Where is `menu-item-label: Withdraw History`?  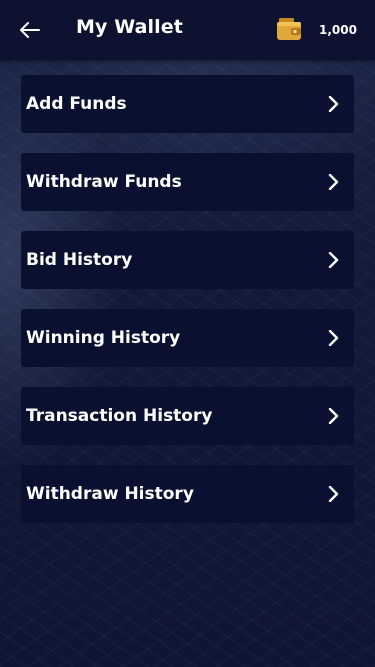
menu-item-label: Withdraw History is located at coordinates (110, 494).